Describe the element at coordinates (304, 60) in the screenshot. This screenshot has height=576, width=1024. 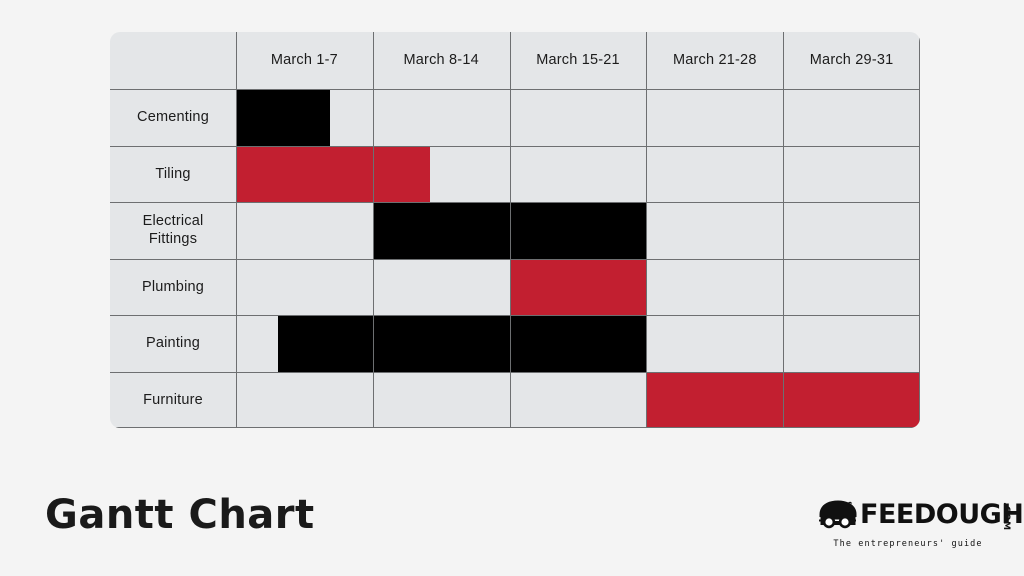
I see `column-header-1: March 1-7` at that location.